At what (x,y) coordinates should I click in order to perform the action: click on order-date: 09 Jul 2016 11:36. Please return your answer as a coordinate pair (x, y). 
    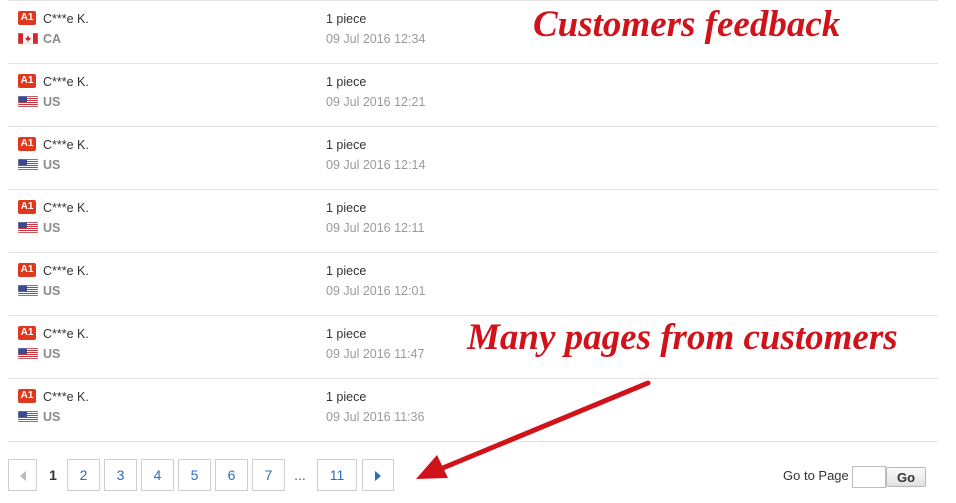
    Looking at the image, I should click on (375, 417).